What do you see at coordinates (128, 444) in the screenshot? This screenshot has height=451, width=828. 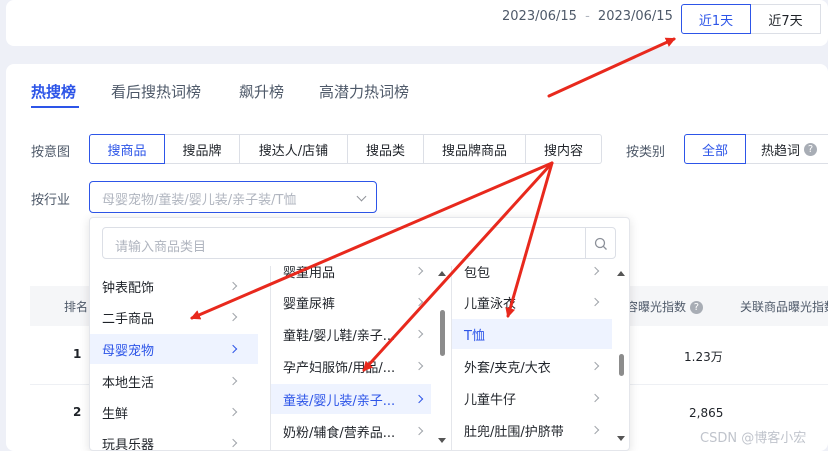 I see `cascader-item-label: 玩具乐器` at bounding box center [128, 444].